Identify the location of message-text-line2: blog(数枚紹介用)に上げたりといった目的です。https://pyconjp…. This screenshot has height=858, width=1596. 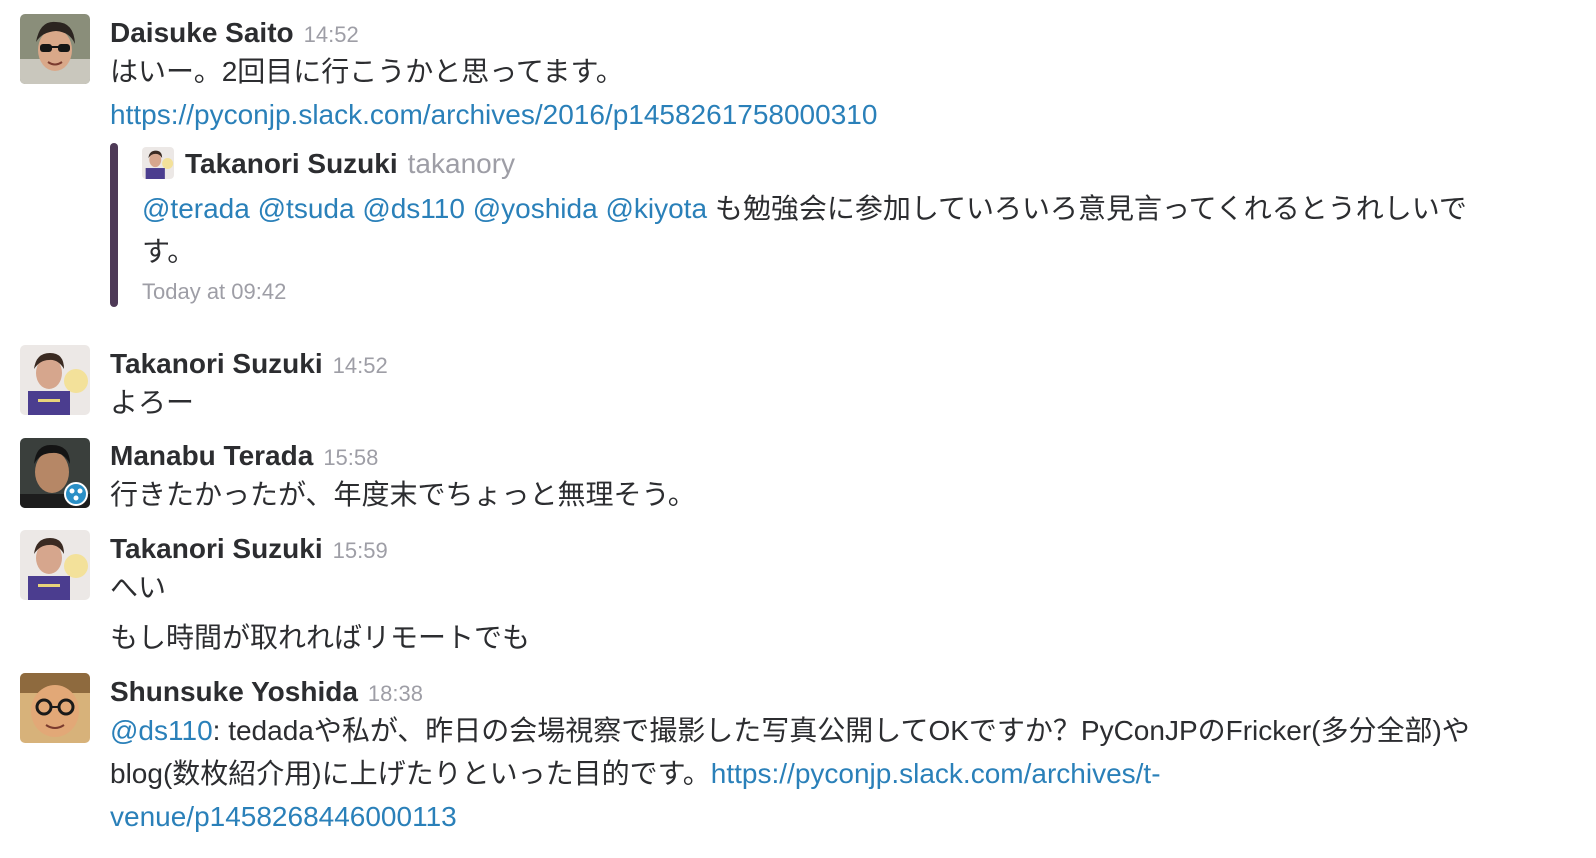
(830, 773).